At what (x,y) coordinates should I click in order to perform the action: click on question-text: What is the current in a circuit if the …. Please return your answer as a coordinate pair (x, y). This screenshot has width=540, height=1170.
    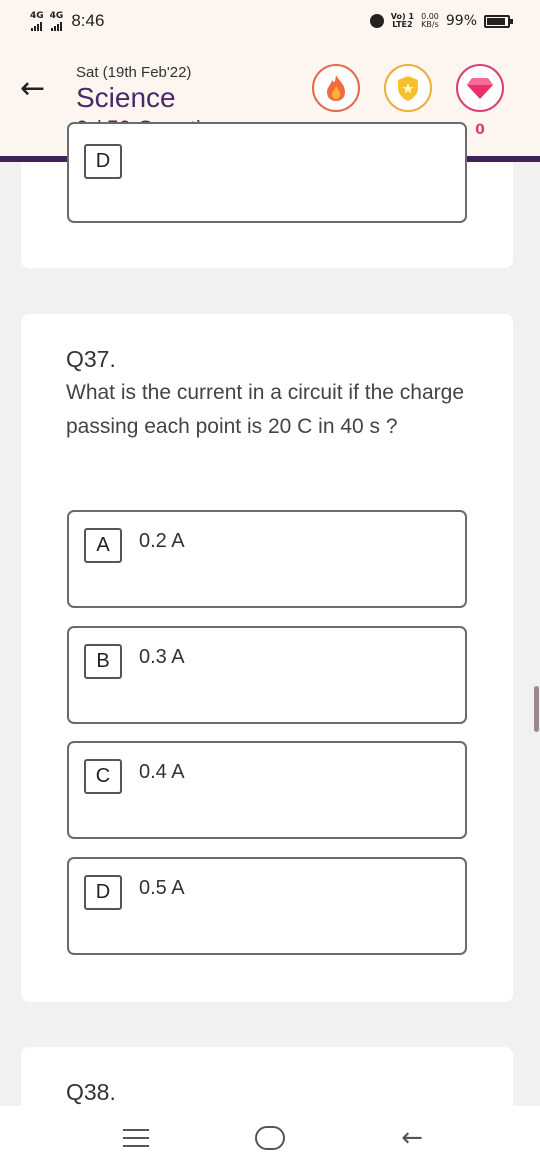
    Looking at the image, I should click on (265, 409).